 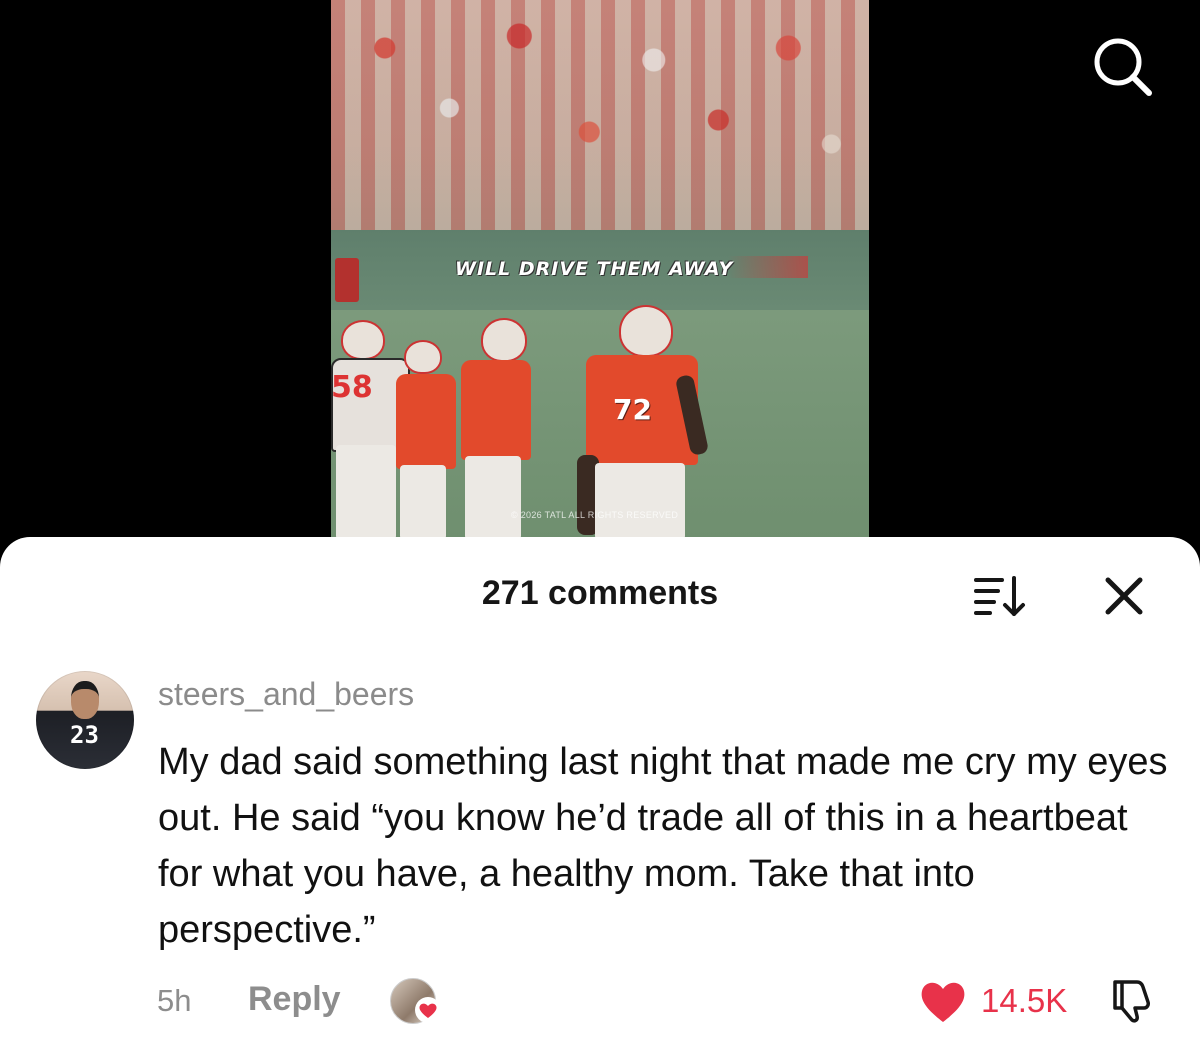 What do you see at coordinates (286, 694) in the screenshot?
I see `comment-username: steers_and_beers` at bounding box center [286, 694].